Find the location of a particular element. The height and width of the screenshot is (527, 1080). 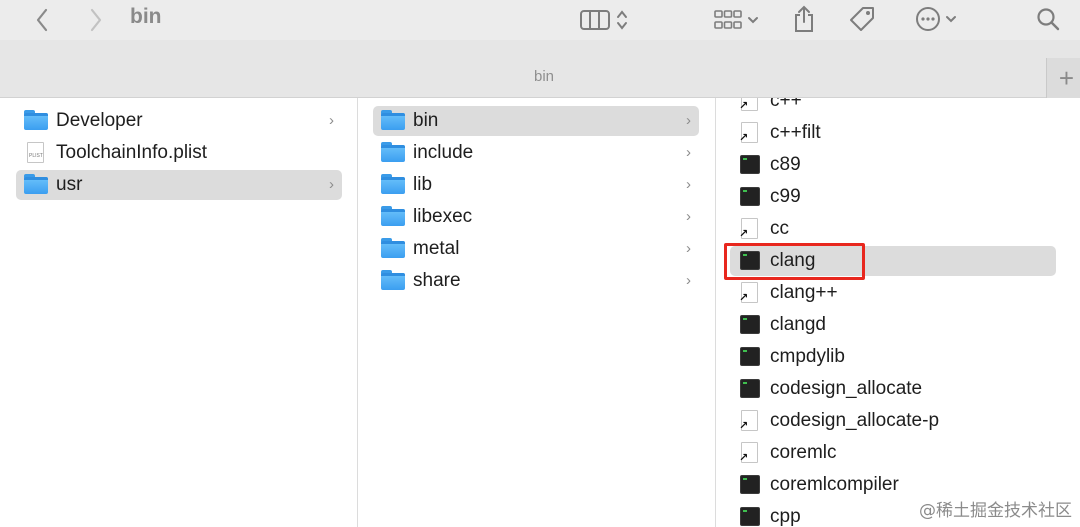

list-item-developer: Developer › is located at coordinates (179, 121).